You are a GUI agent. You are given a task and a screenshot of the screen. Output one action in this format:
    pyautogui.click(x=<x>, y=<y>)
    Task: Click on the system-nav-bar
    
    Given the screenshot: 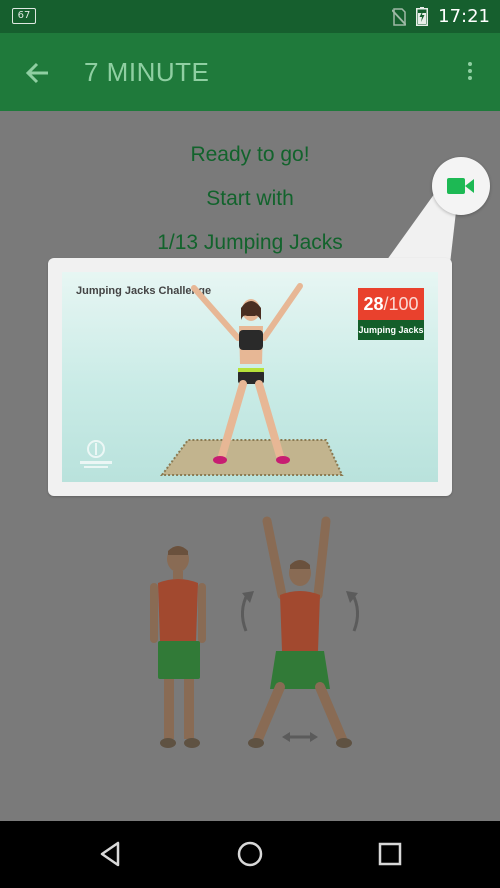 What is the action you would take?
    pyautogui.click(x=250, y=854)
    